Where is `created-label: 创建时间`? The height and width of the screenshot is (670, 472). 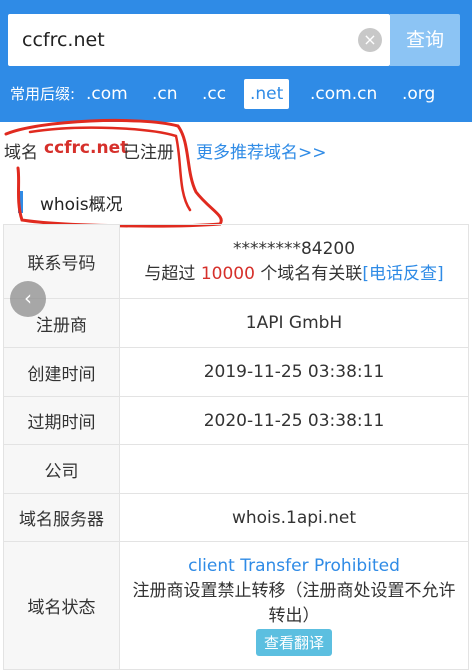 created-label: 创建时间 is located at coordinates (61, 372).